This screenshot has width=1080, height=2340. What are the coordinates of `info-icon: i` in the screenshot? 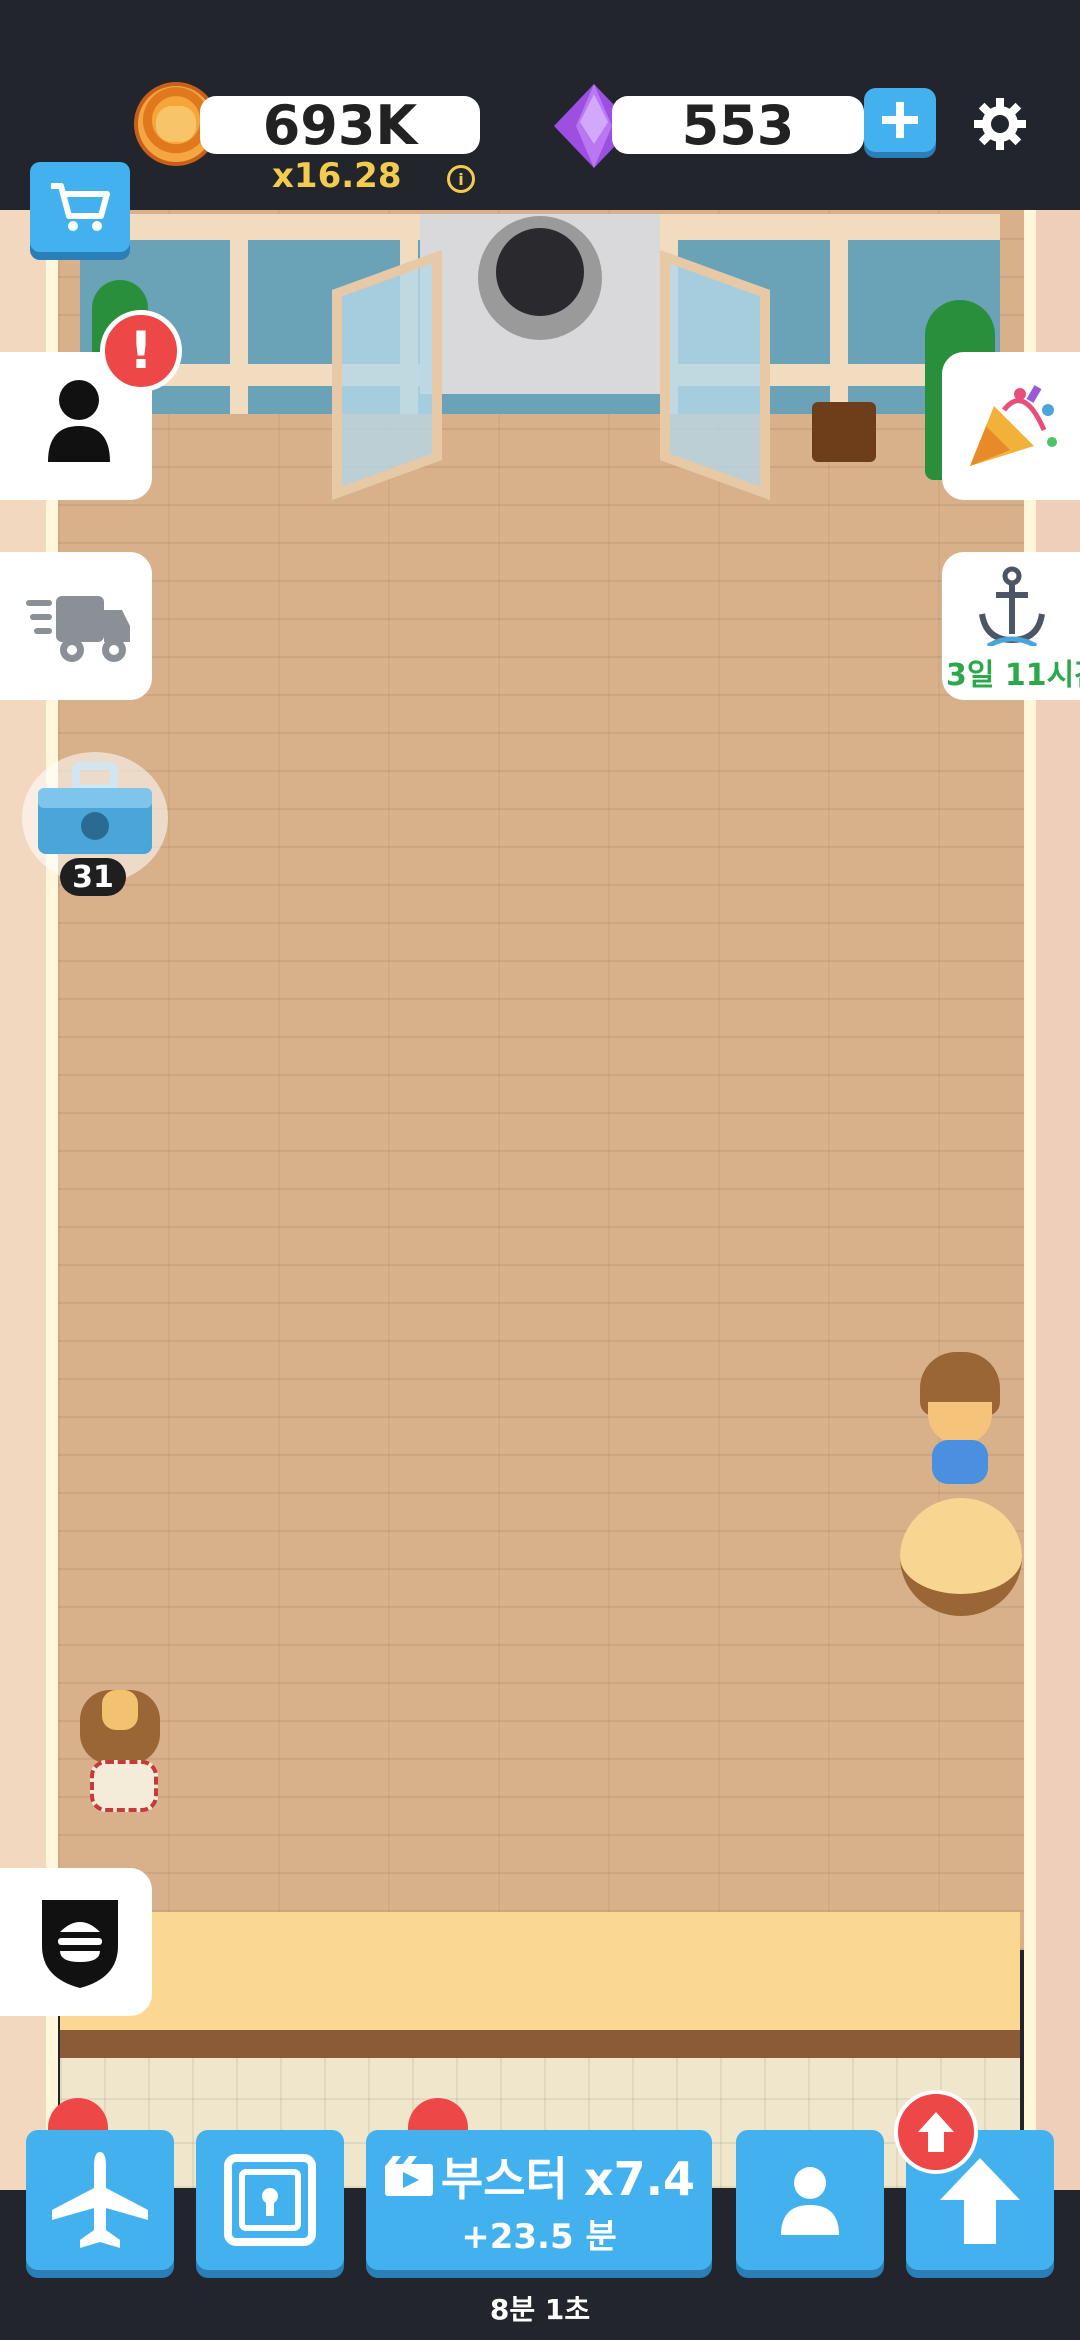 It's located at (461, 179).